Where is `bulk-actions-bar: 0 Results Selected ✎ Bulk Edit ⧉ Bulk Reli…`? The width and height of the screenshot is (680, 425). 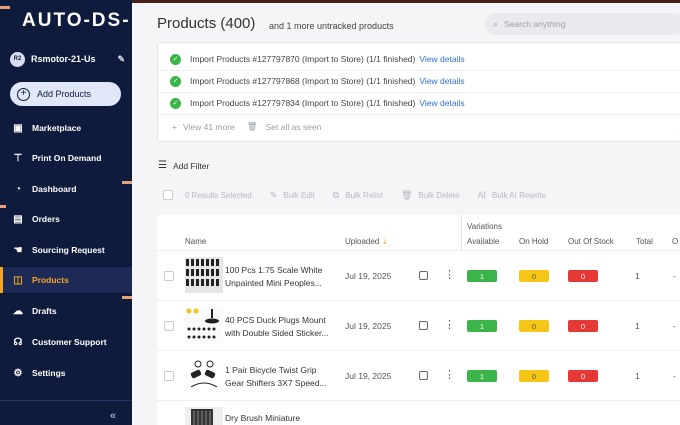 bulk-actions-bar: 0 Results Selected ✎ Bulk Edit ⧉ Bulk Reli… is located at coordinates (363, 195).